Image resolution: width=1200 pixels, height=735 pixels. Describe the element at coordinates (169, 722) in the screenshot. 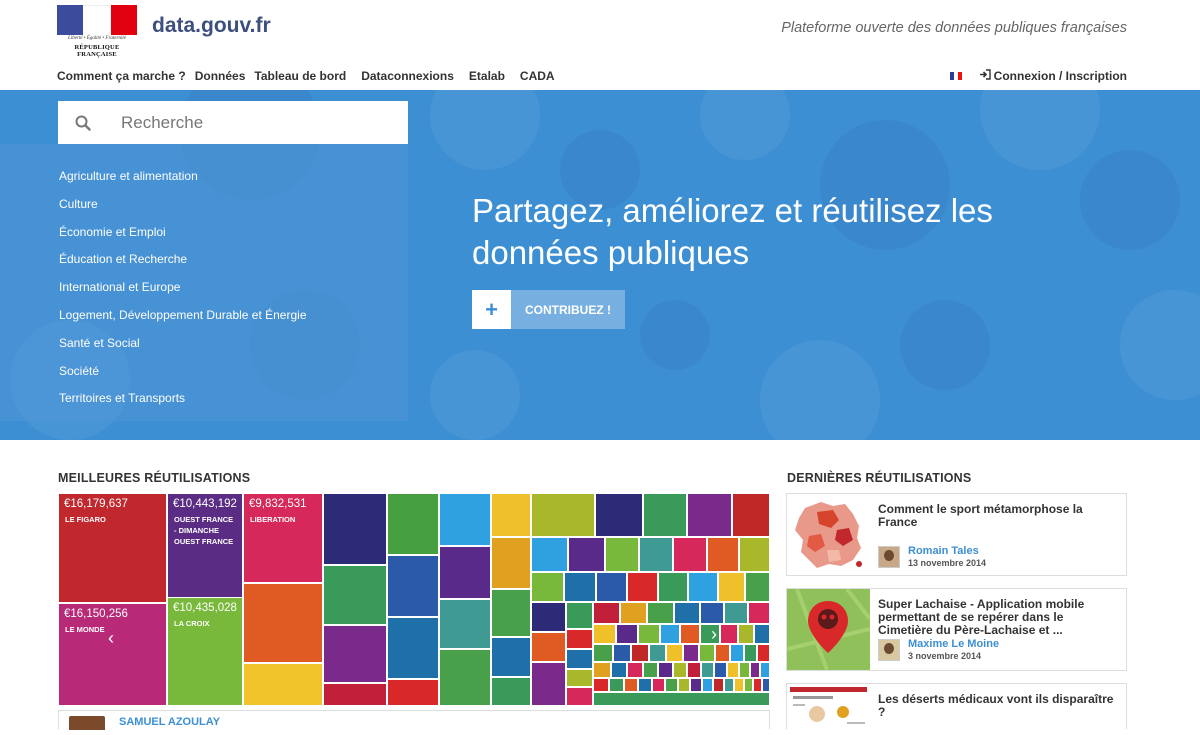

I see `author-name: SAMUEL AZOULAY` at that location.